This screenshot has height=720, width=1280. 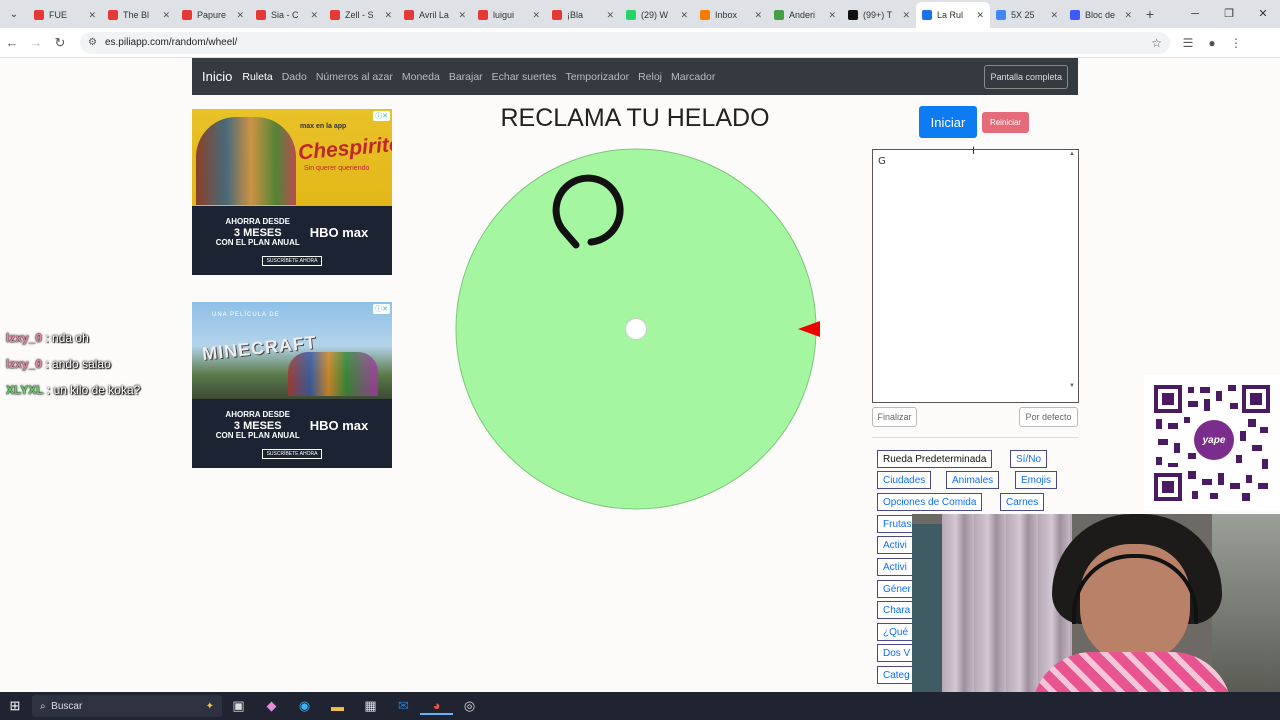 I want to click on preset-actividades-2: Activi, so click(x=895, y=567).